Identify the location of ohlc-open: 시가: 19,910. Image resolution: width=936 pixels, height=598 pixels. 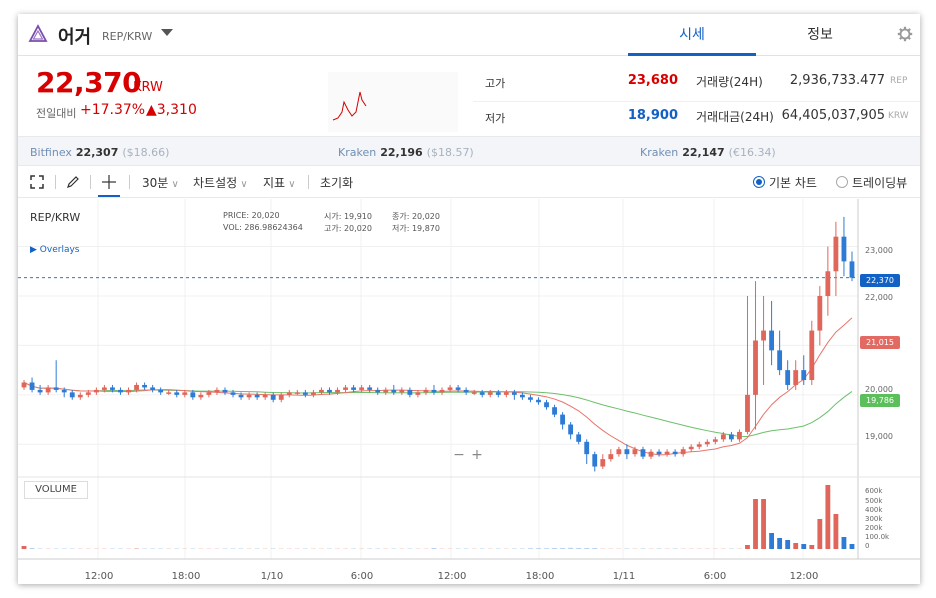
(348, 216).